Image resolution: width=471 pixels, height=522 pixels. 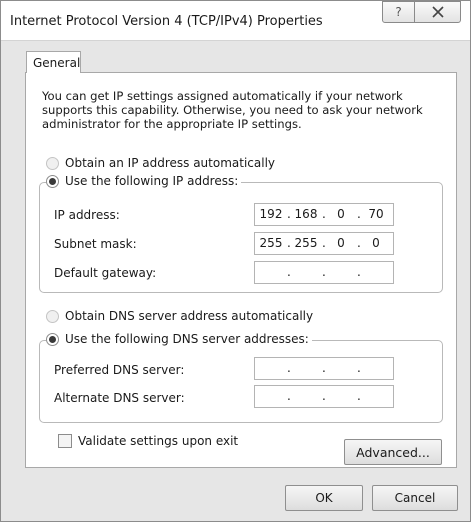 I want to click on tab-general: General, so click(x=53, y=62).